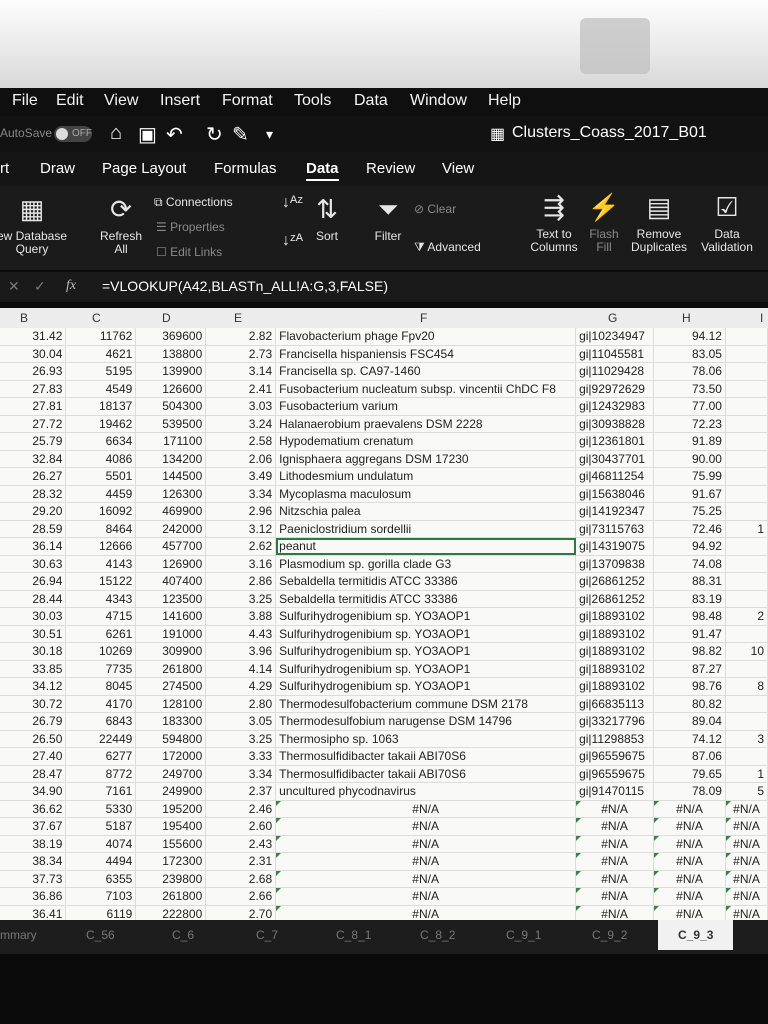 Image resolution: width=768 pixels, height=1024 pixels. I want to click on cell-g: gi|10234947, so click(615, 337).